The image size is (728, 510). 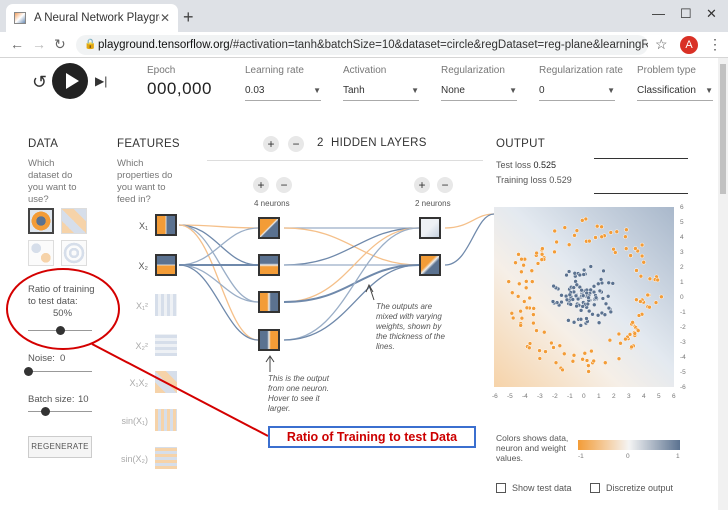 What do you see at coordinates (521, 180) in the screenshot?
I see `training-loss-label: Training loss` at bounding box center [521, 180].